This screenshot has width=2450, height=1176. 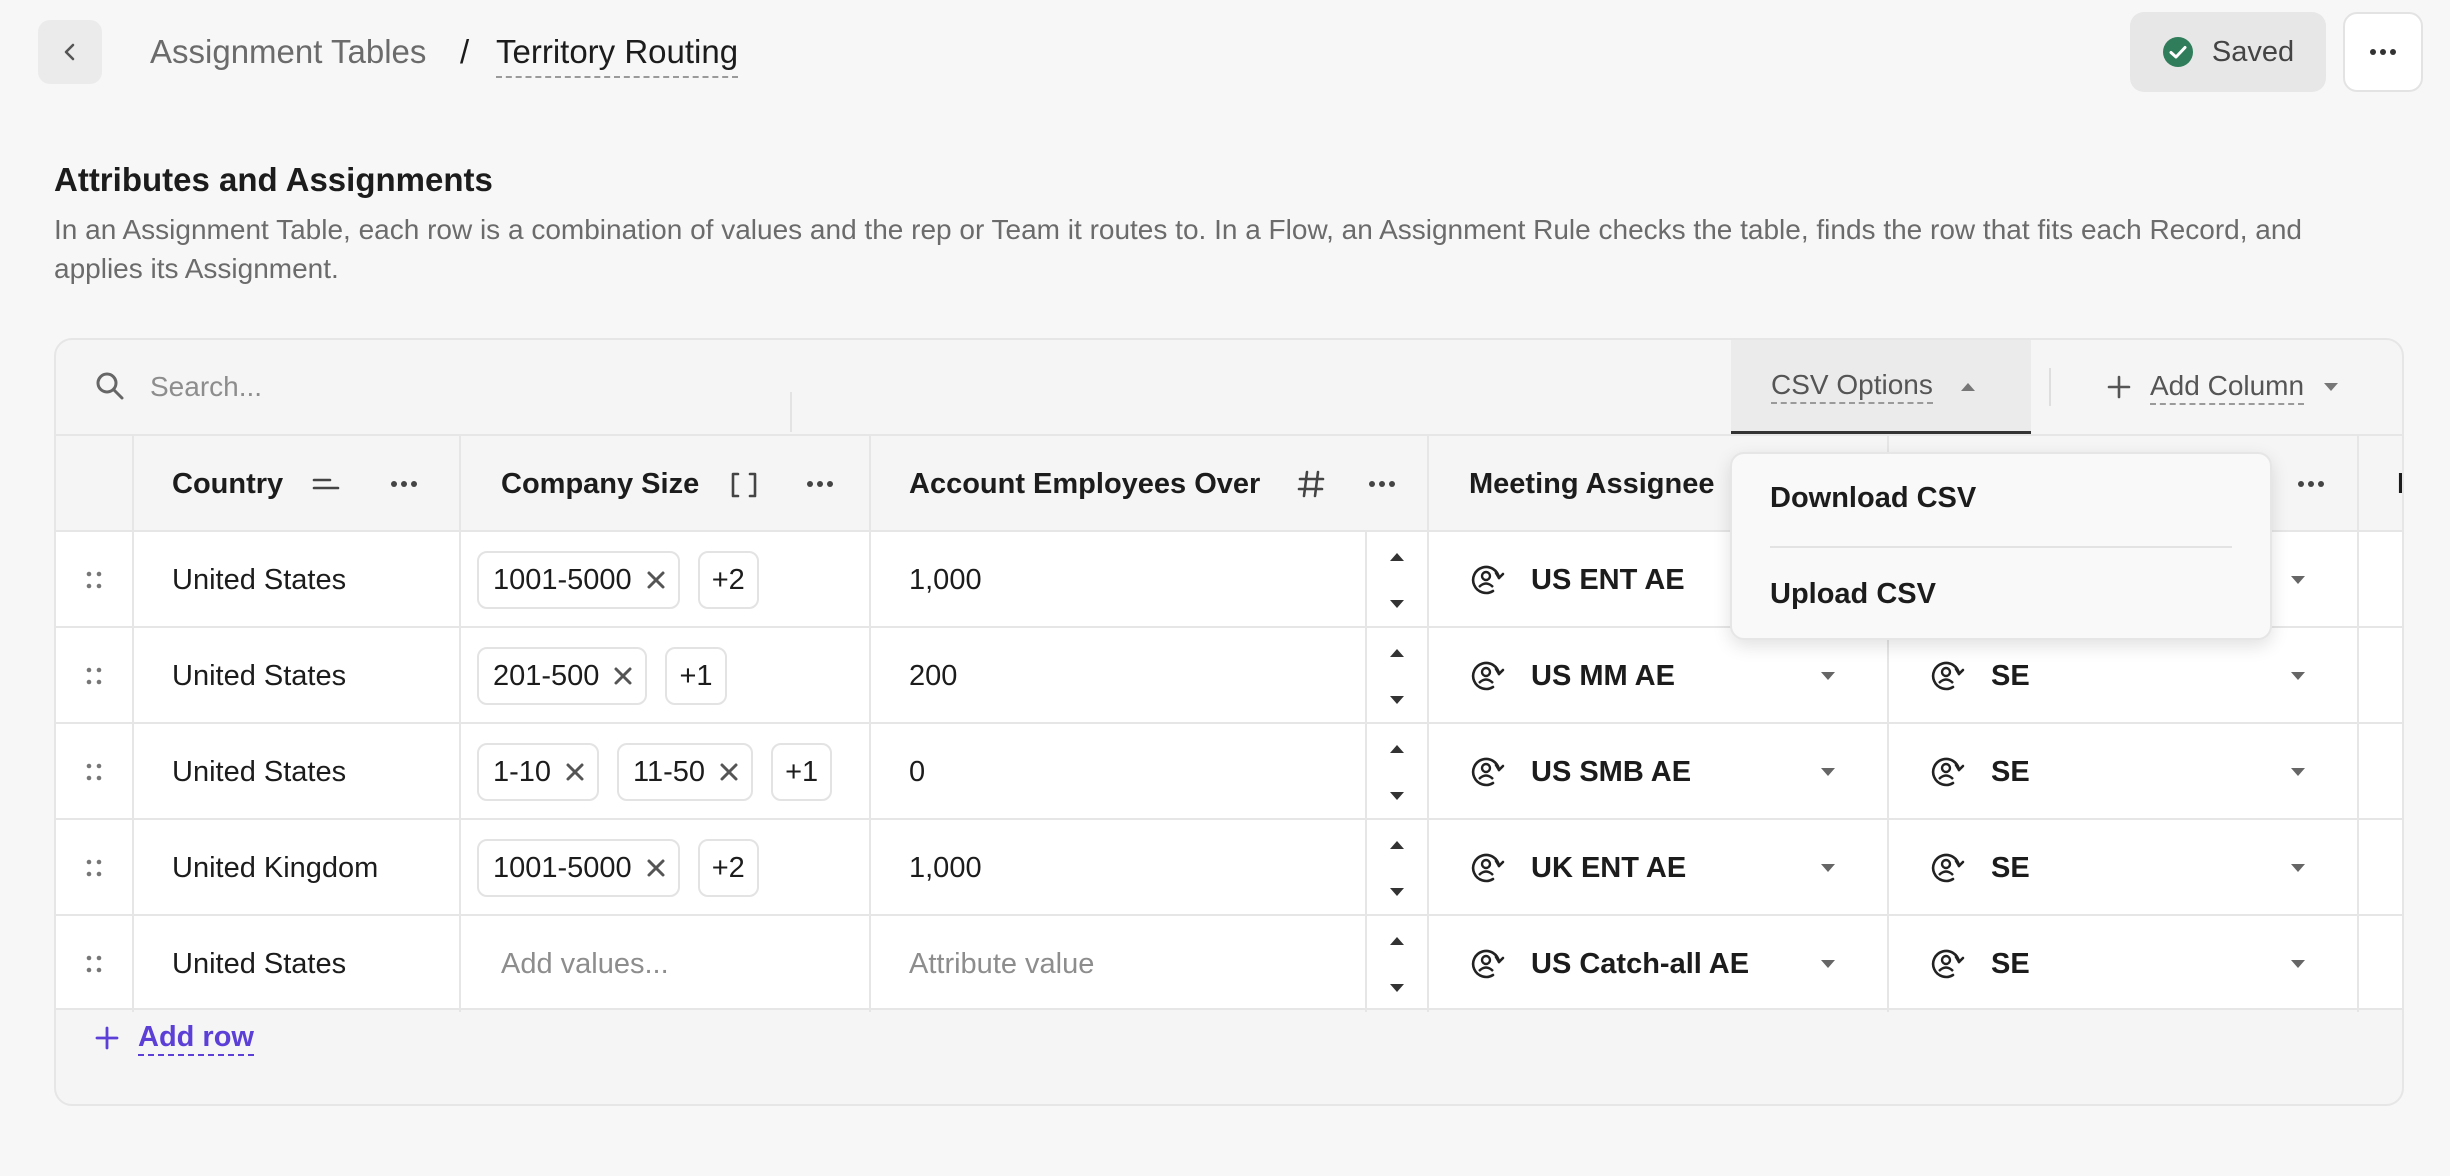 What do you see at coordinates (1150, 484) in the screenshot?
I see `column-header-account-employees: Account Employees Over` at bounding box center [1150, 484].